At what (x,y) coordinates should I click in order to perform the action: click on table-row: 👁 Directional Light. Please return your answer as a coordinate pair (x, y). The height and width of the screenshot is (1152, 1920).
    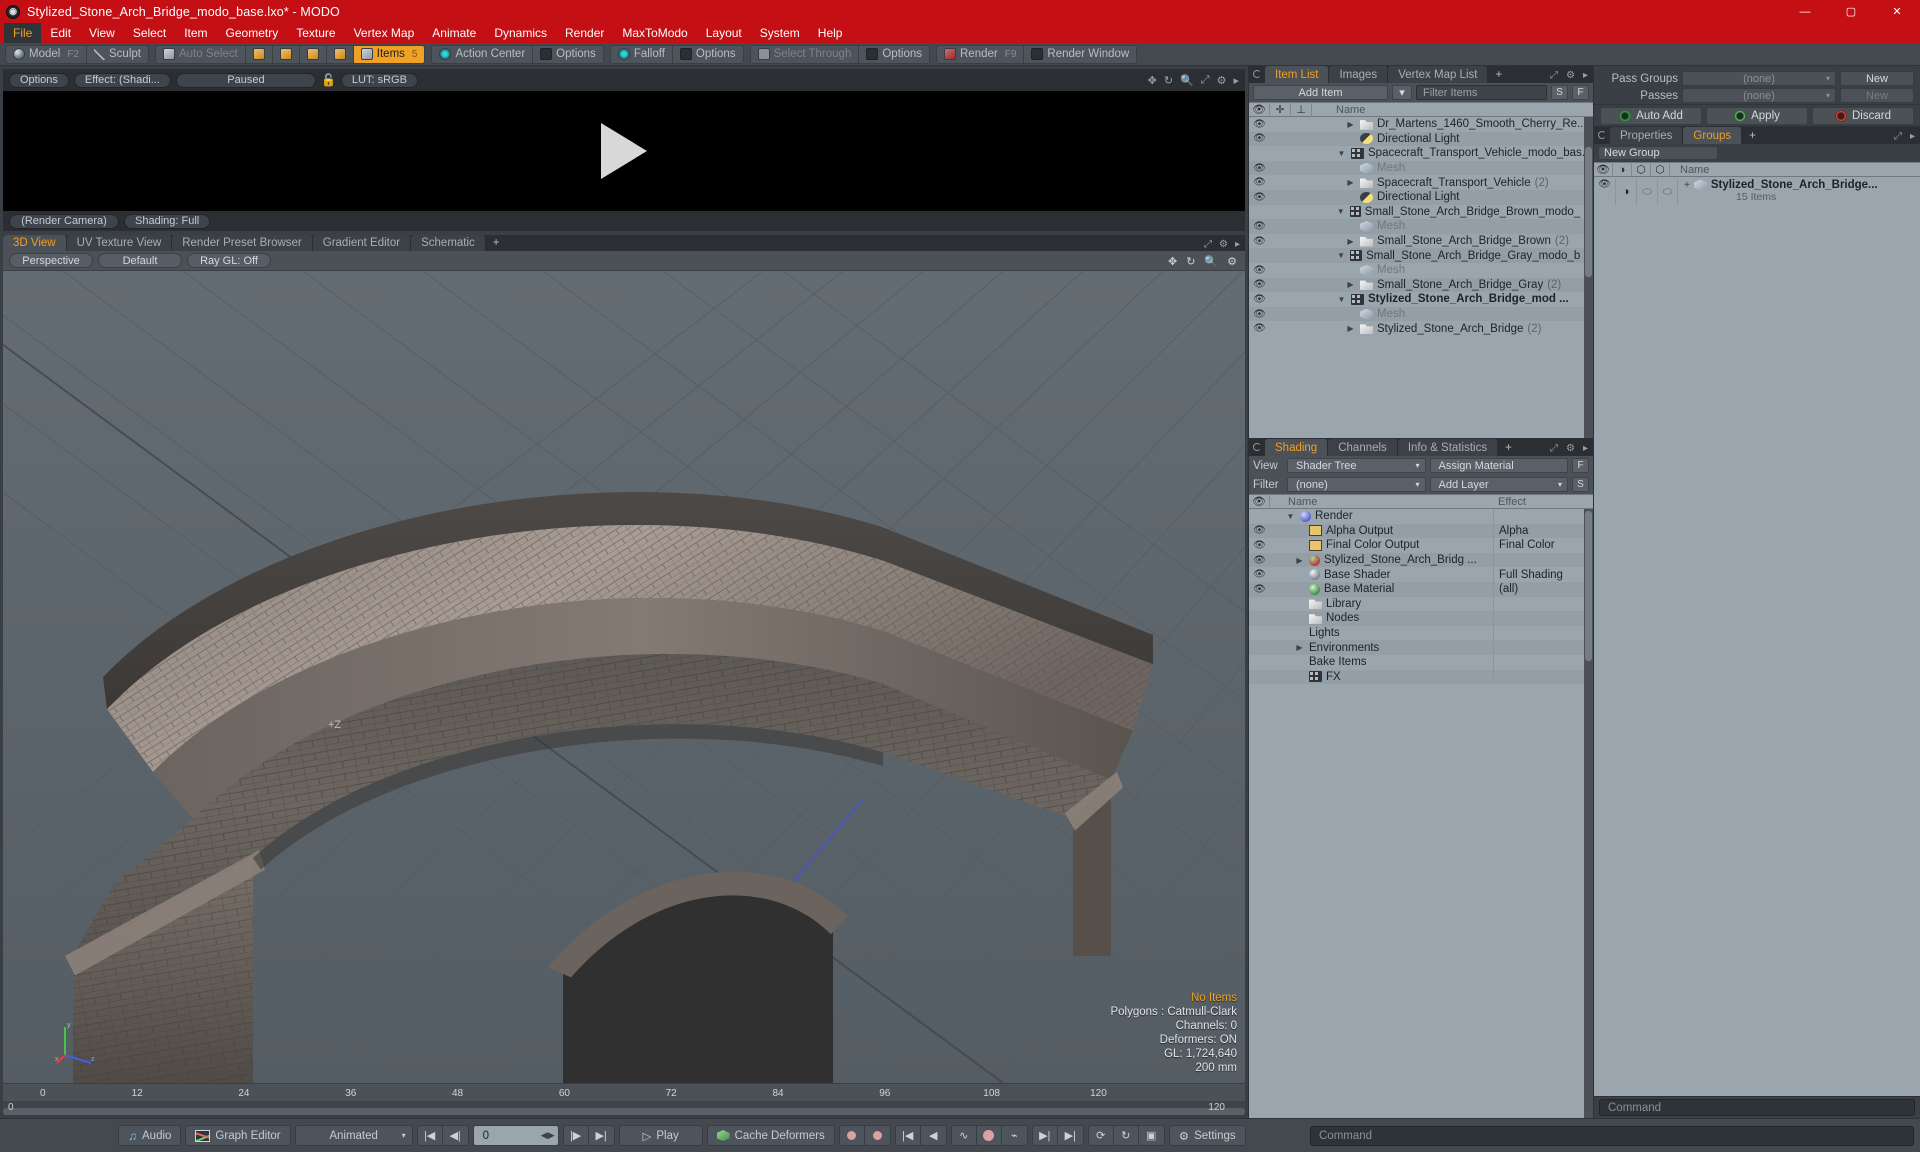
    Looking at the image, I should click on (1421, 197).